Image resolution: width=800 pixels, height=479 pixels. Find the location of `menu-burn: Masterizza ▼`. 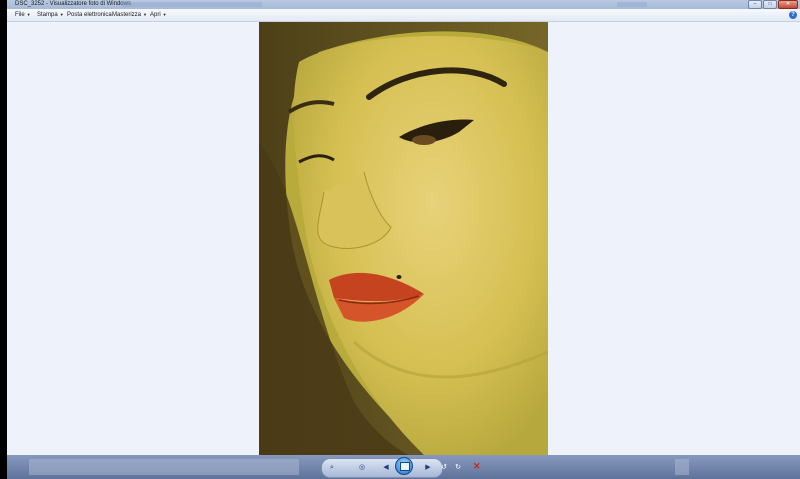

menu-burn: Masterizza ▼ is located at coordinates (129, 15).